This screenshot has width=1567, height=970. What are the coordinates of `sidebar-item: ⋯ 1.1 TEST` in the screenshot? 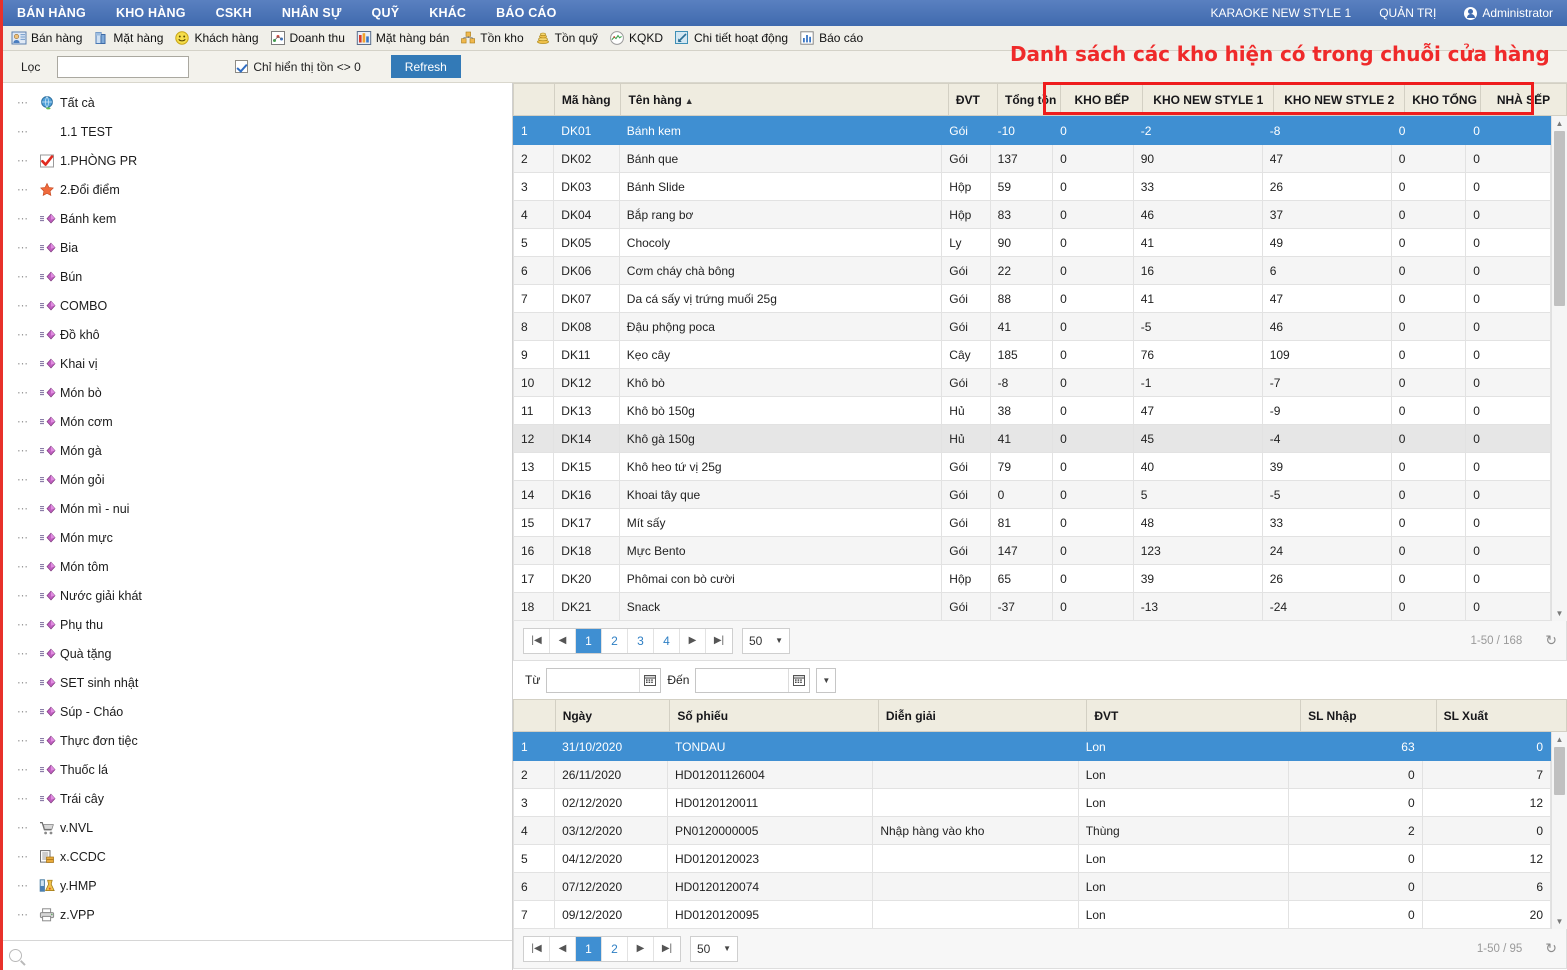 It's located at (257, 131).